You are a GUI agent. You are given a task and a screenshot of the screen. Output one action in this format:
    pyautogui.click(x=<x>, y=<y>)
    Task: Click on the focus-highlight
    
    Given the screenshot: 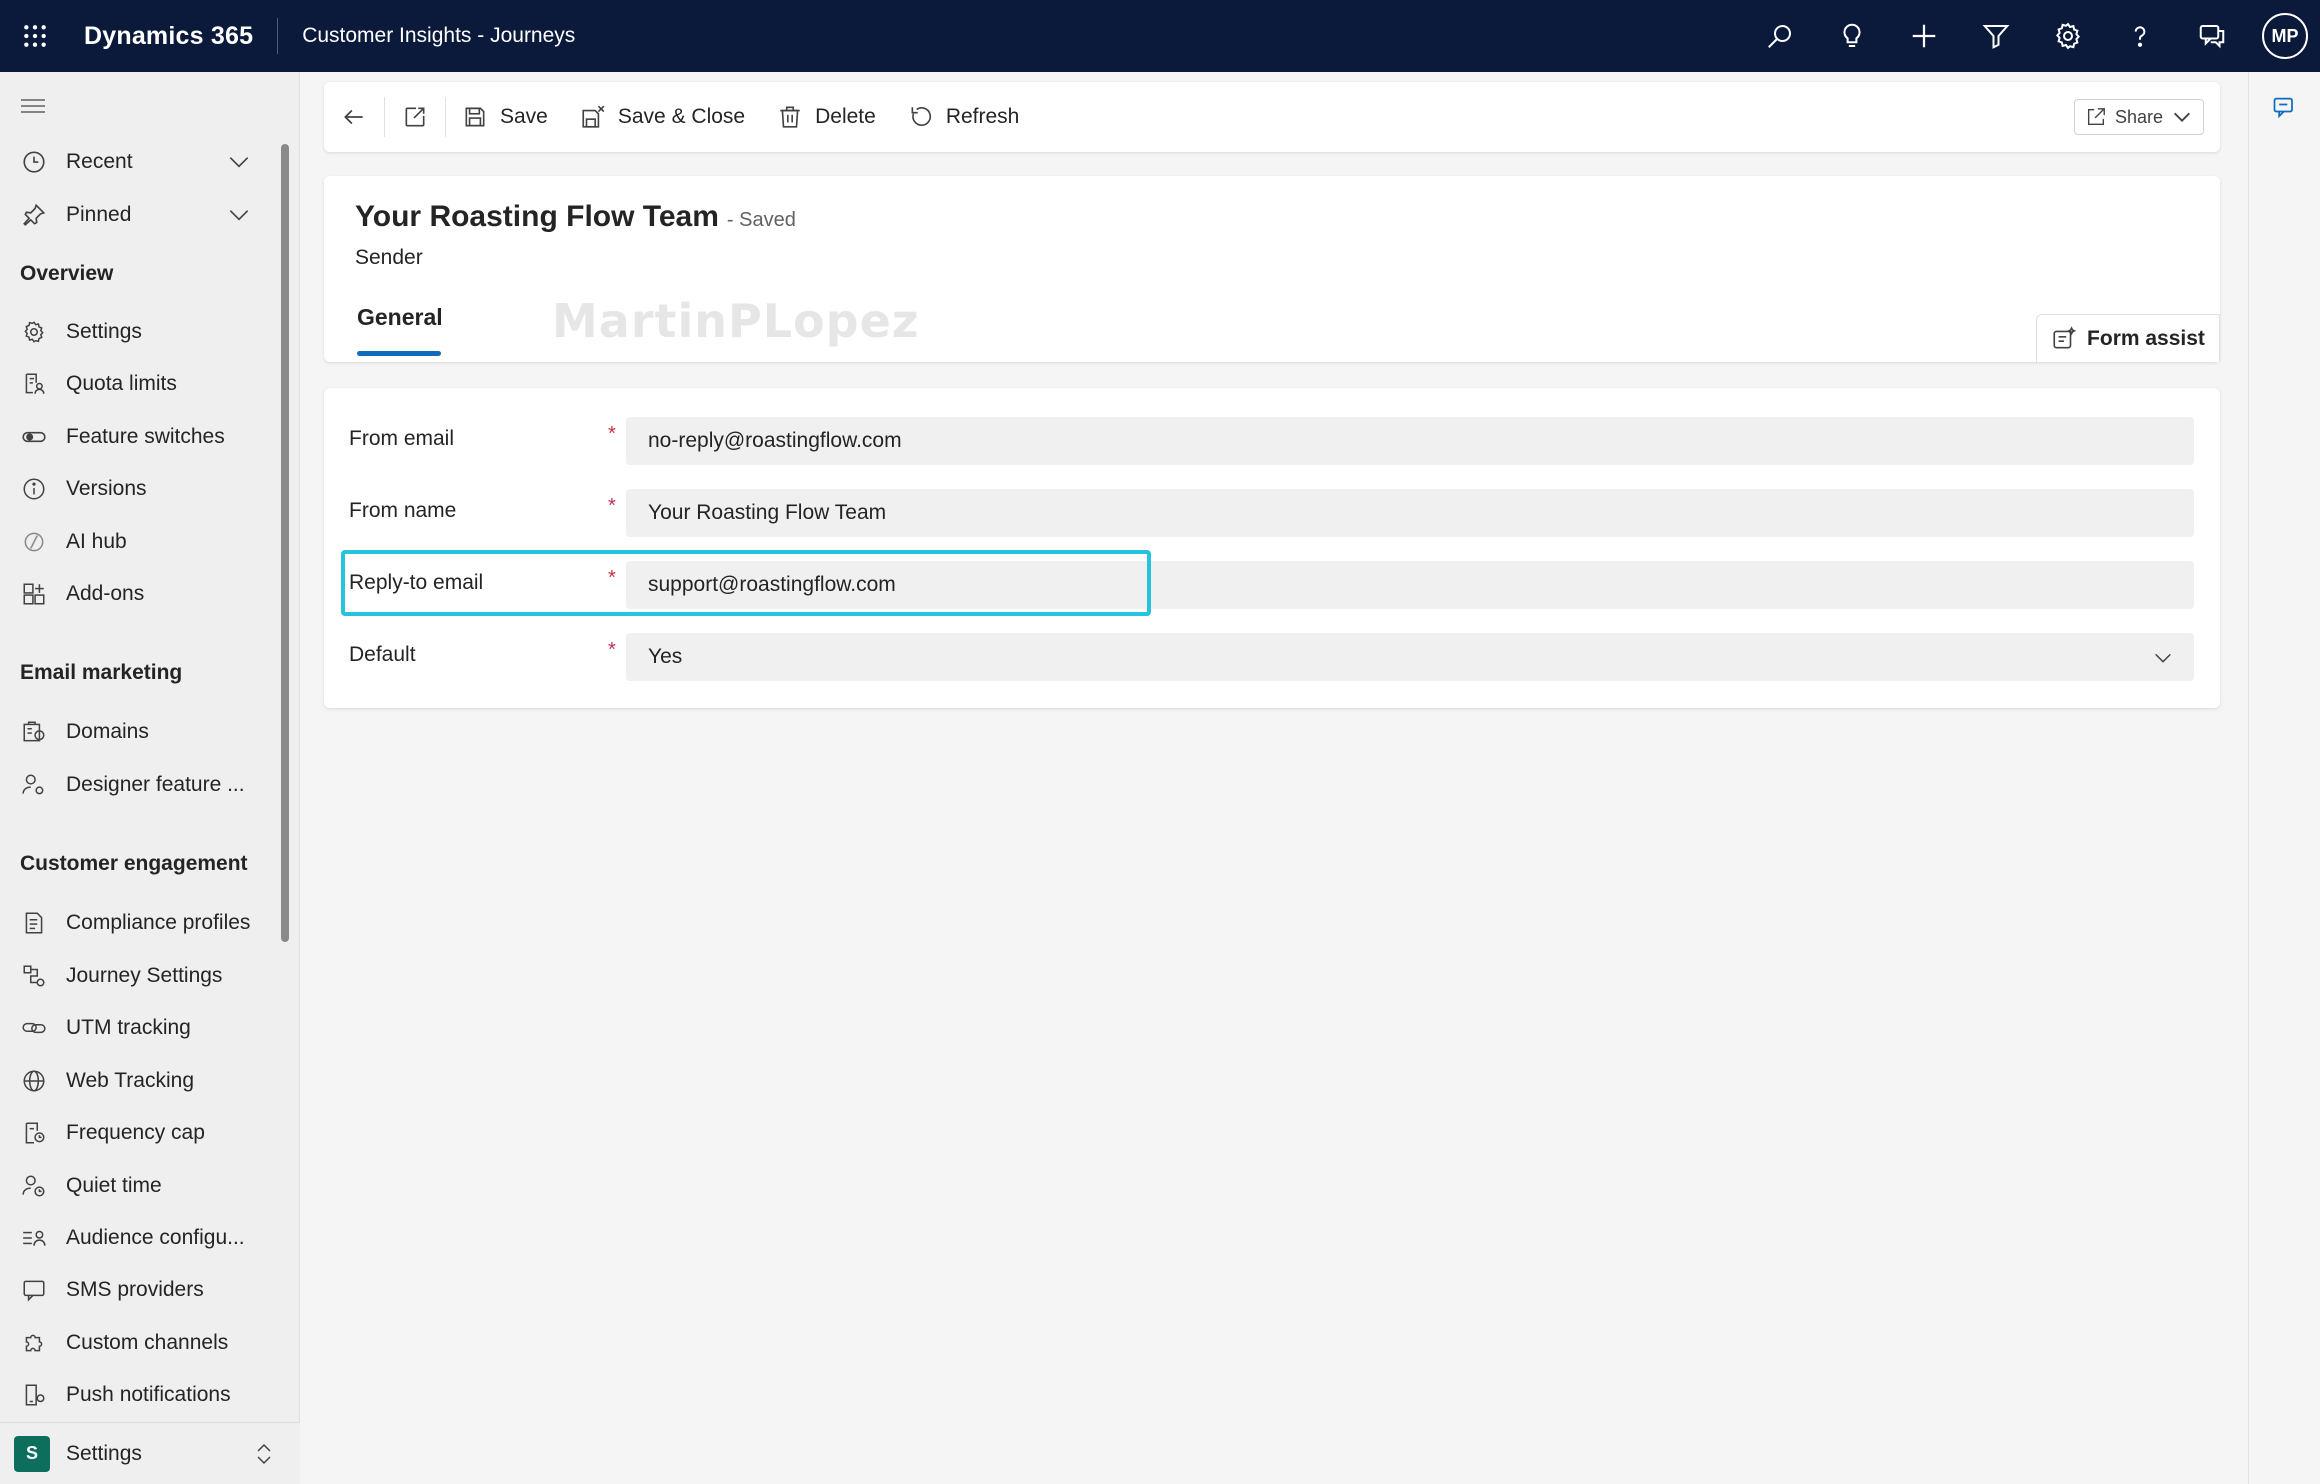 What is the action you would take?
    pyautogui.click(x=746, y=583)
    